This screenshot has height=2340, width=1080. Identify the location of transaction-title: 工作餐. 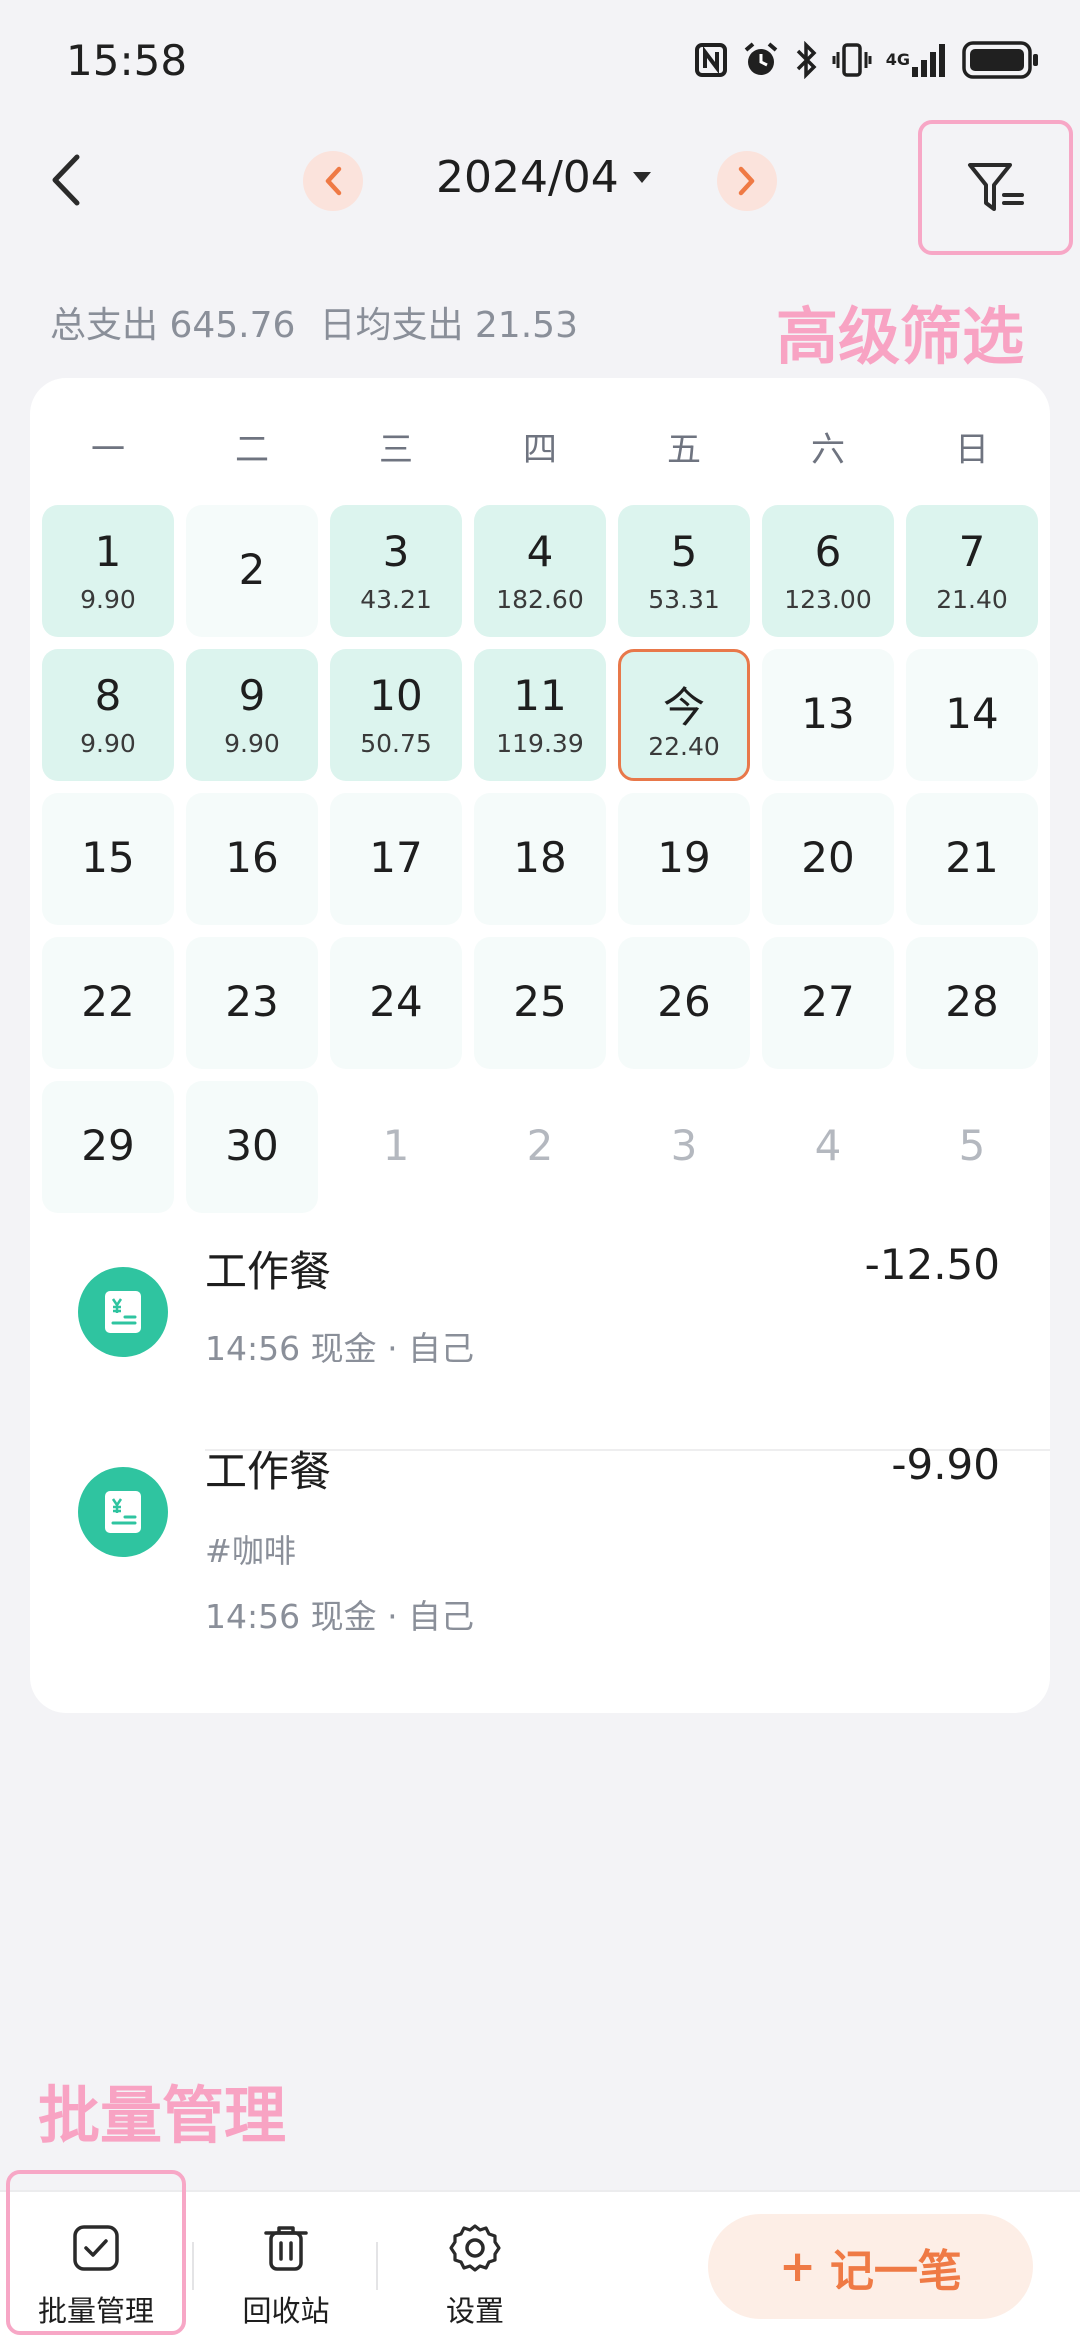
(268, 1271).